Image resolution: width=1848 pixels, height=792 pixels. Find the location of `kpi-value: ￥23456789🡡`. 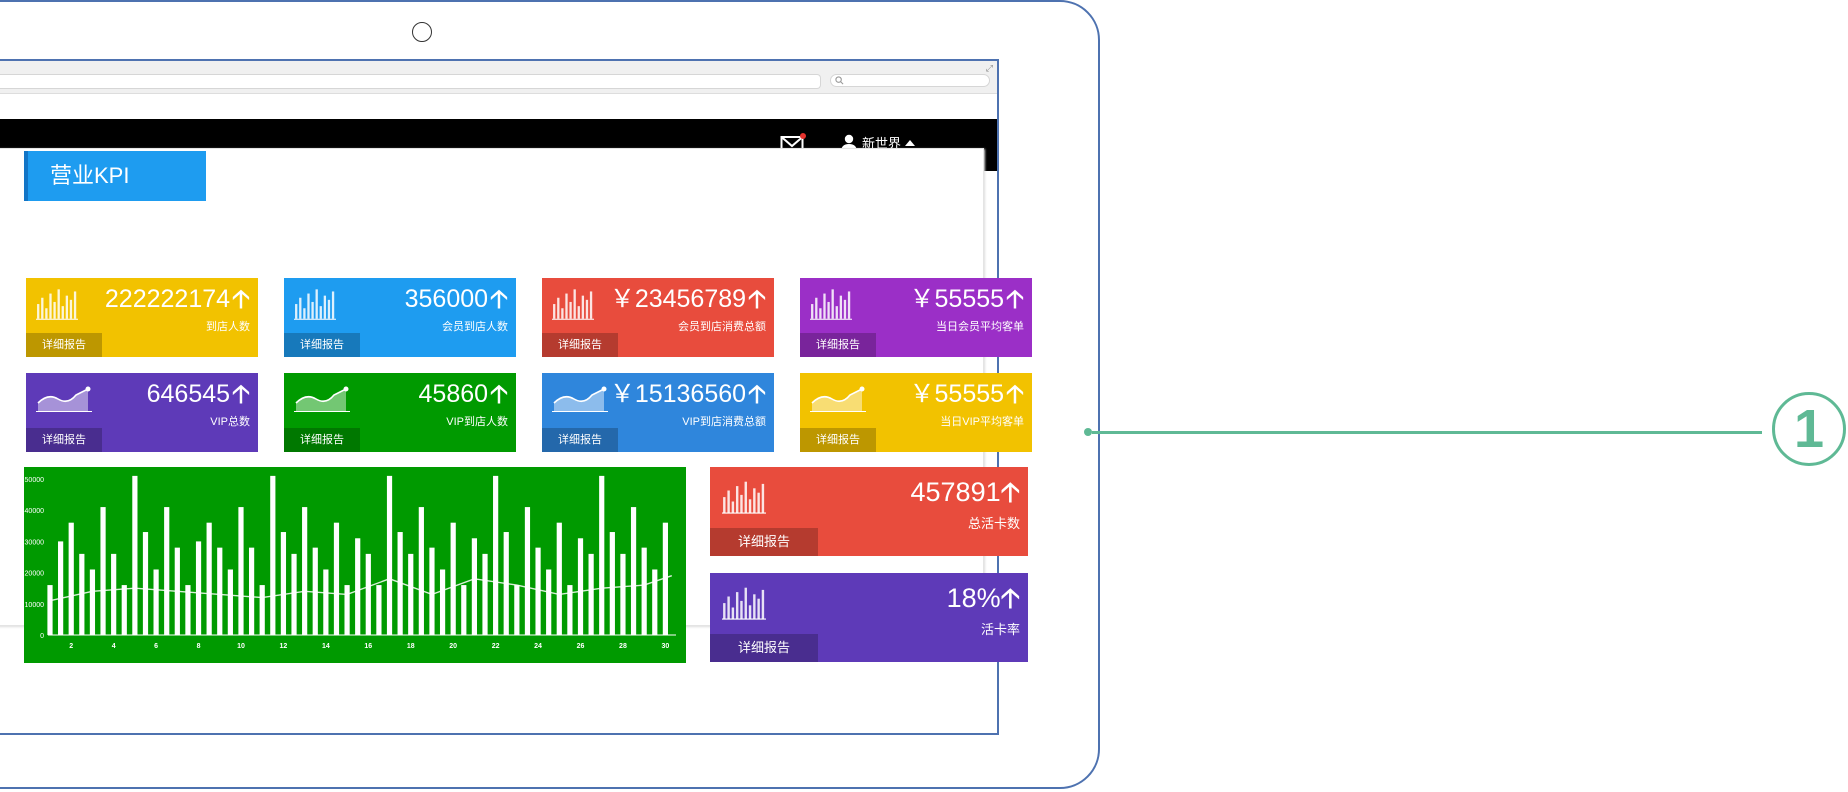

kpi-value: ￥23456789🡡 is located at coordinates (687, 299).